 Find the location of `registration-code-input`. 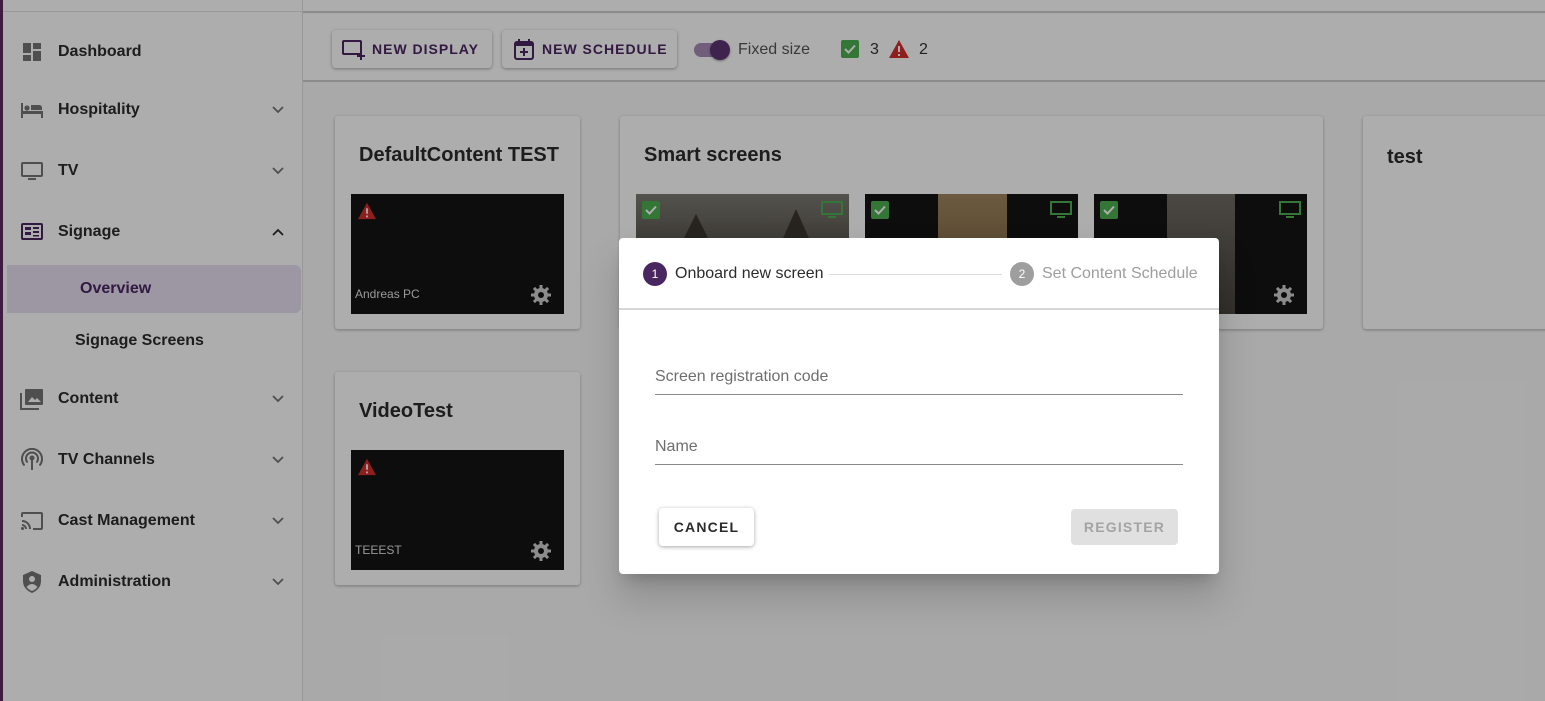

registration-code-input is located at coordinates (919, 377).